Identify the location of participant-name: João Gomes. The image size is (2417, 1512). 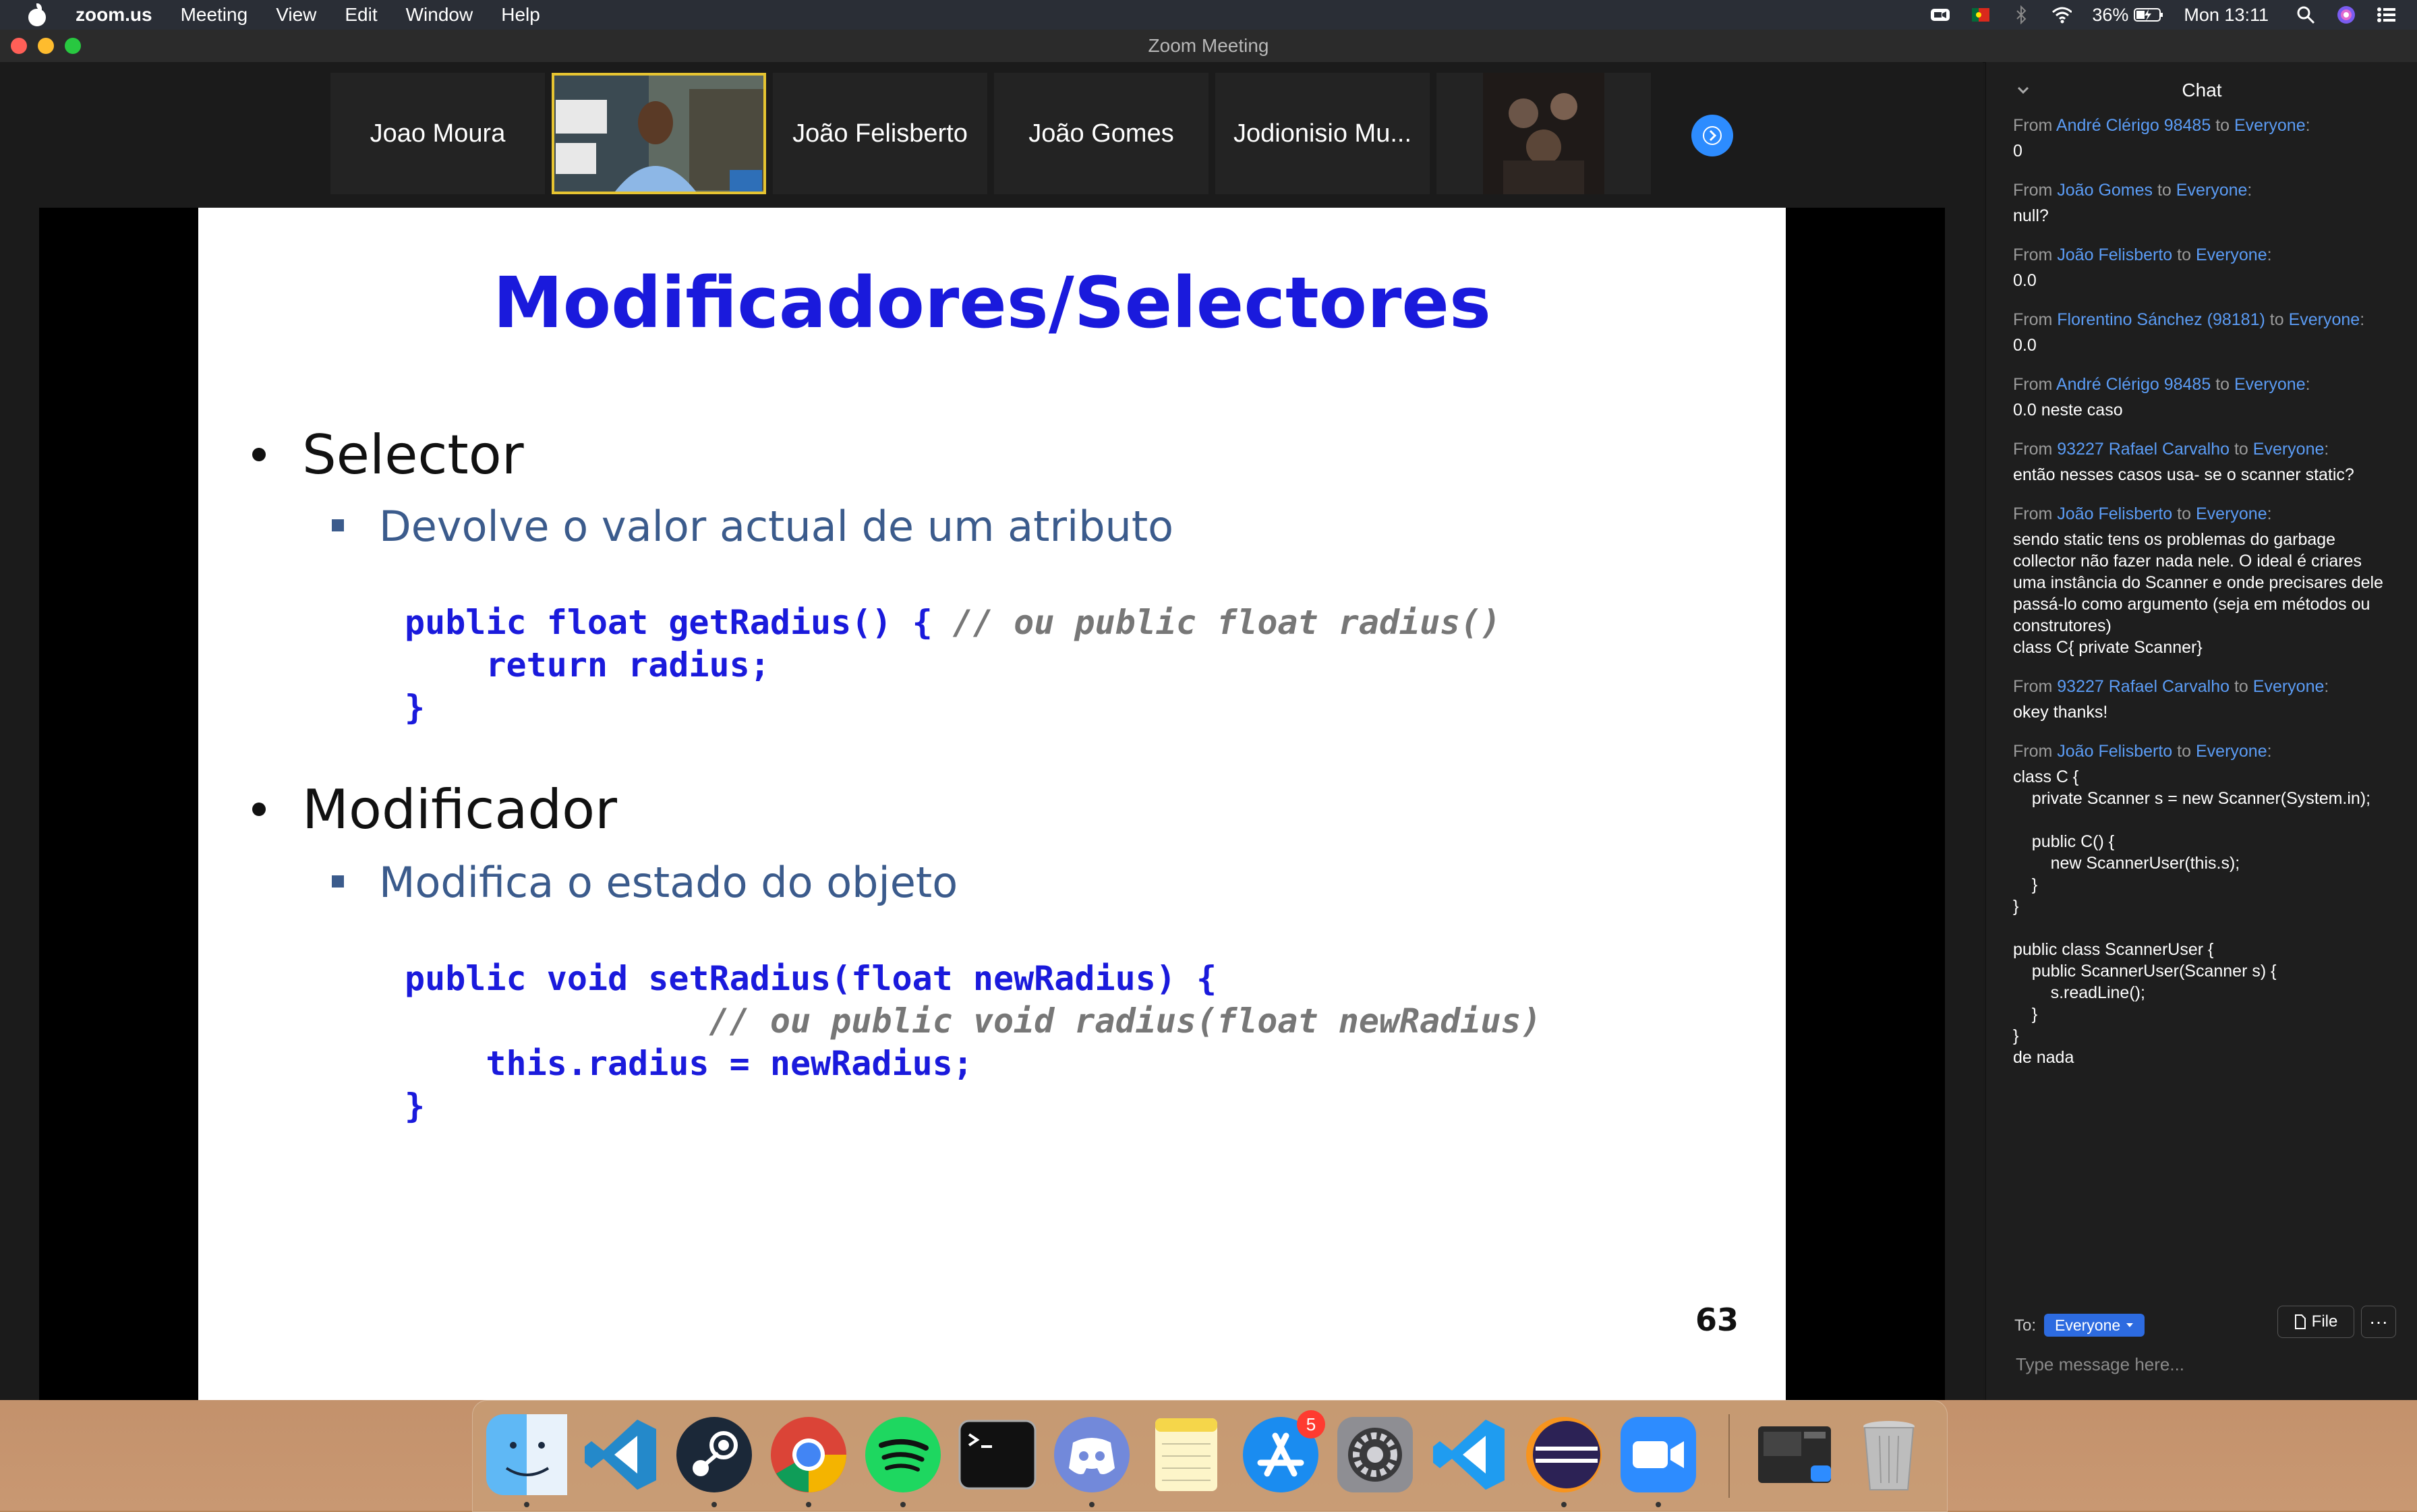
(1101, 134).